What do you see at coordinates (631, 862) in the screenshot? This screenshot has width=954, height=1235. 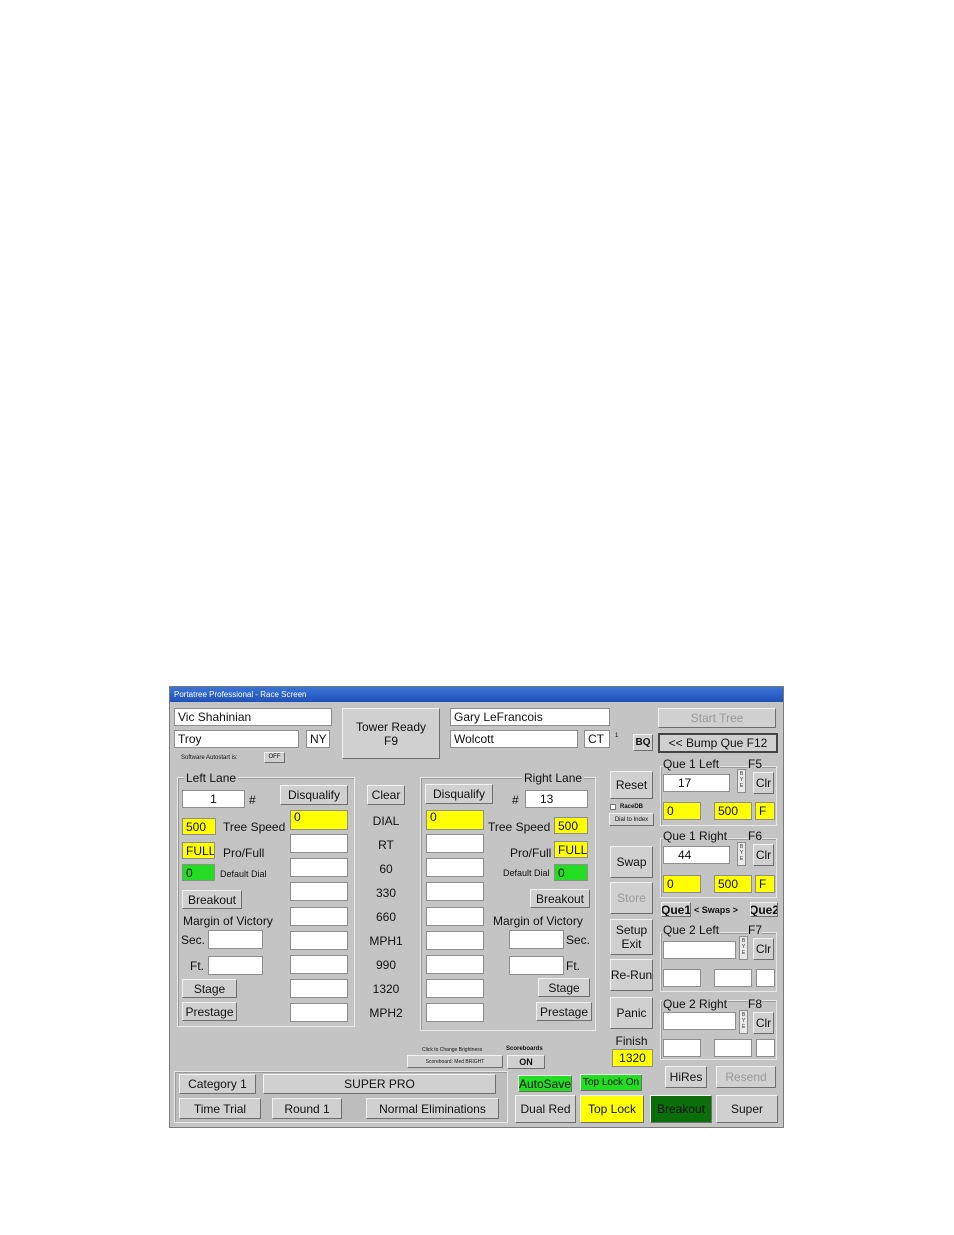 I see `swap-button: Swap` at bounding box center [631, 862].